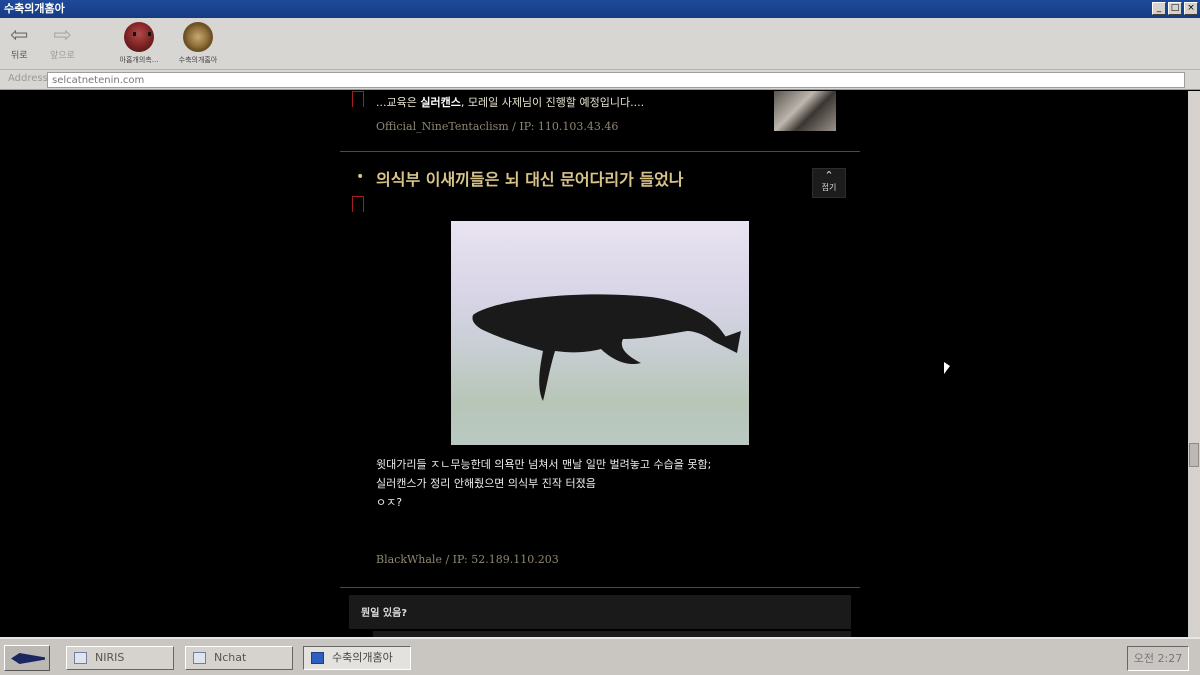 The height and width of the screenshot is (675, 1200). I want to click on favorite-label: 수축의개홈아, so click(198, 60).